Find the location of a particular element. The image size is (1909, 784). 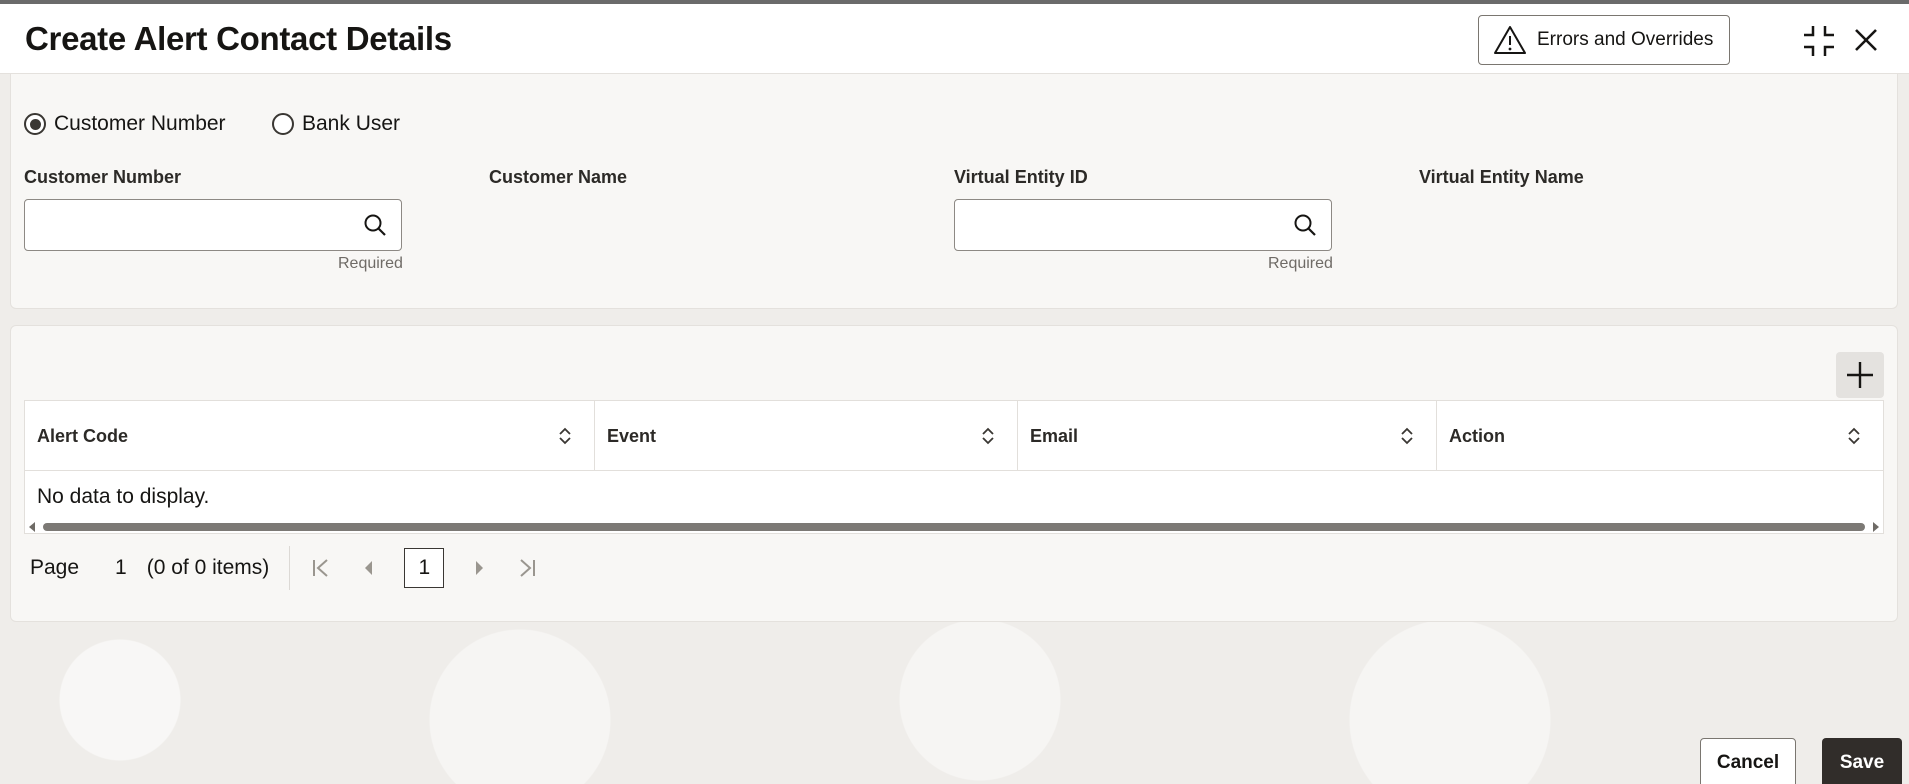

items-count: (0 of 0 items) is located at coordinates (208, 567).